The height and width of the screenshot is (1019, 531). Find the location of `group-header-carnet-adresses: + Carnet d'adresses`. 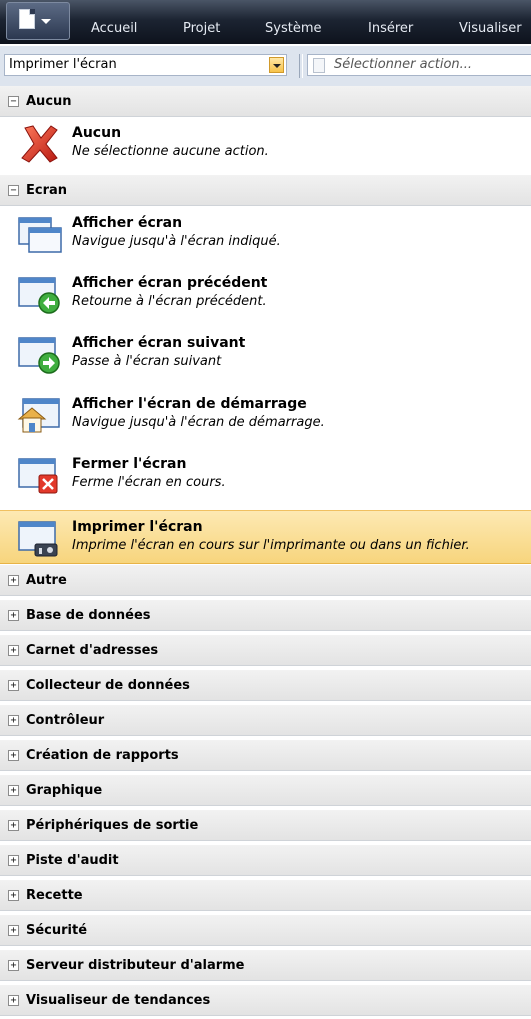

group-header-carnet-adresses: + Carnet d'adresses is located at coordinates (265, 650).